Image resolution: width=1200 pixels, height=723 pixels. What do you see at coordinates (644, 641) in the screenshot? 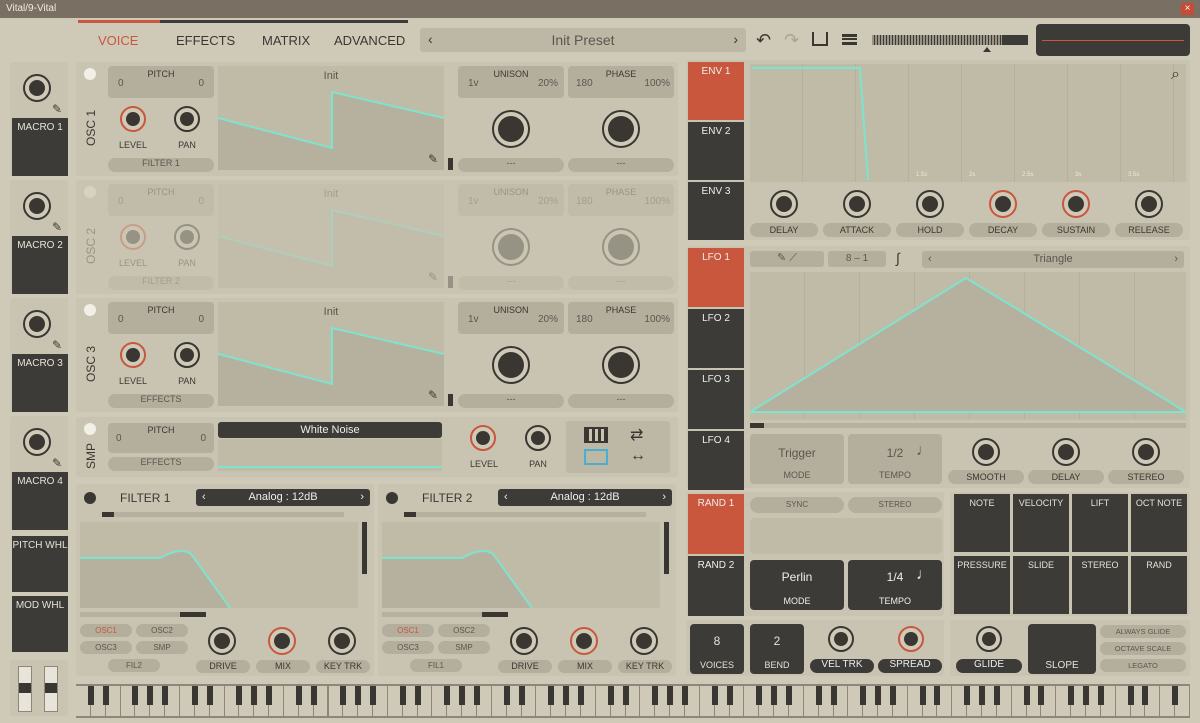
I see `filter-keytrk-knob` at bounding box center [644, 641].